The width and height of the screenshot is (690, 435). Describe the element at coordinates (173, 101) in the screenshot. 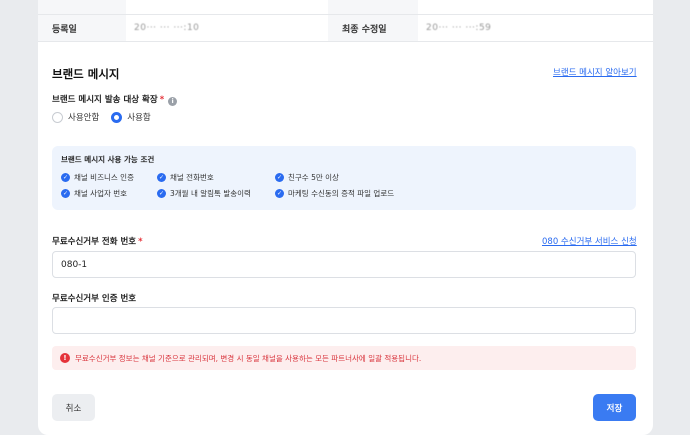

I see `info-icon: i` at that location.